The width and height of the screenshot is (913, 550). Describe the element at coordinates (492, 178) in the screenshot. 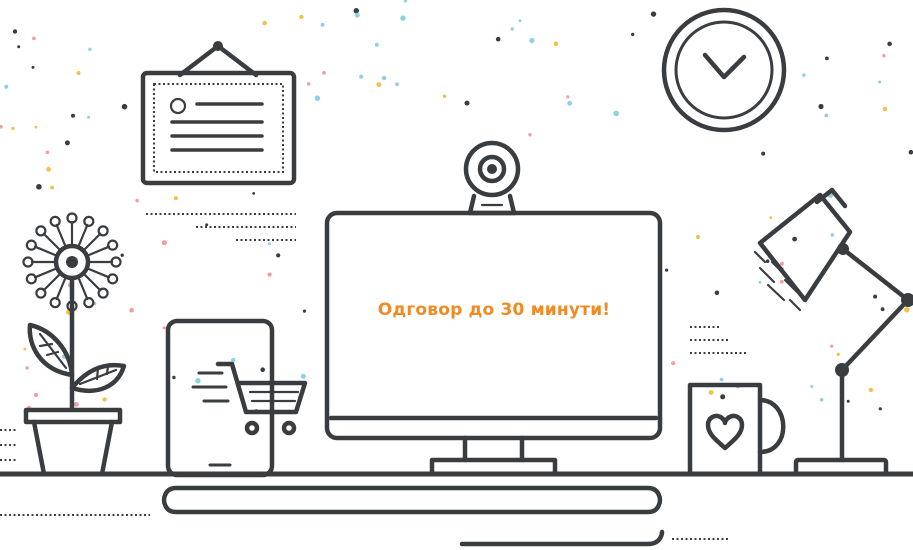

I see `webcam-icon` at that location.